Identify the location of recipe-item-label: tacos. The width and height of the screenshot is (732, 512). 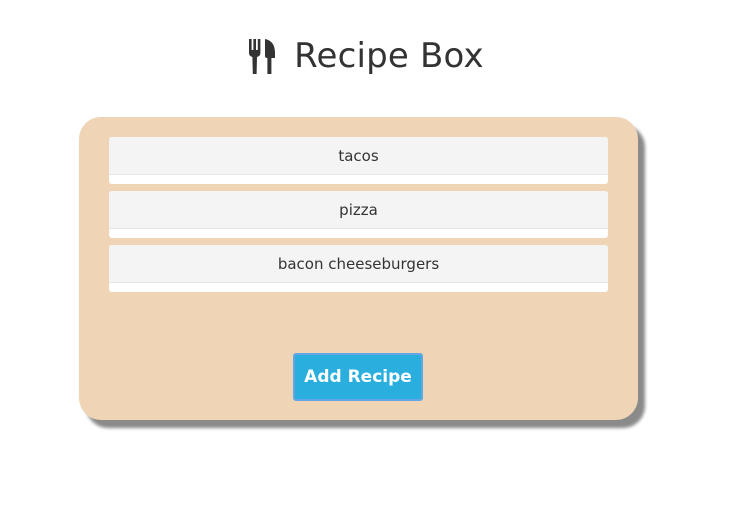
(358, 156).